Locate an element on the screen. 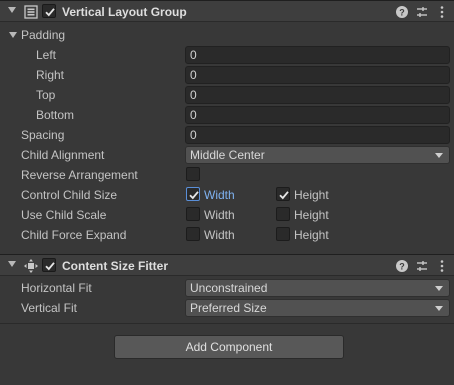  padding-left-field: 0 is located at coordinates (317, 55).